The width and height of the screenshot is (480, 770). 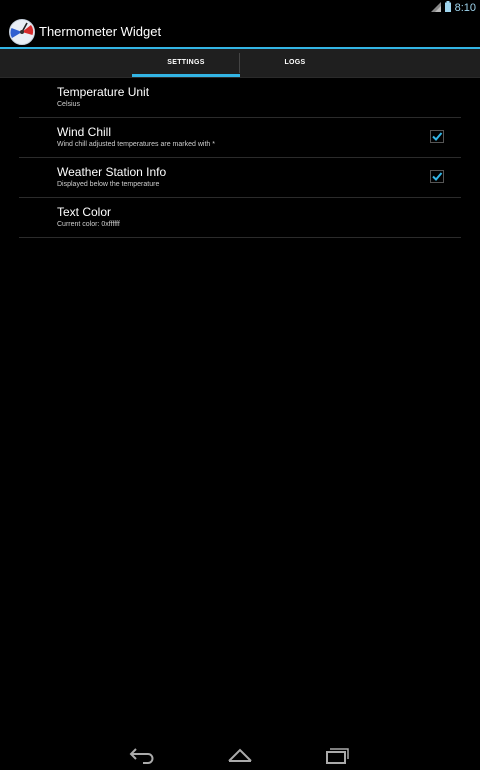 What do you see at coordinates (453, 8) in the screenshot?
I see `status-icons: 8:10` at bounding box center [453, 8].